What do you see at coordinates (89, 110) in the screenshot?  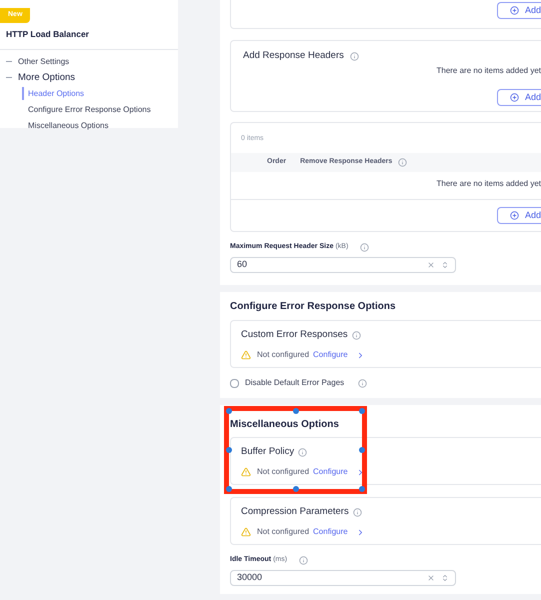 I see `tree-item: Configure Error Response Options` at bounding box center [89, 110].